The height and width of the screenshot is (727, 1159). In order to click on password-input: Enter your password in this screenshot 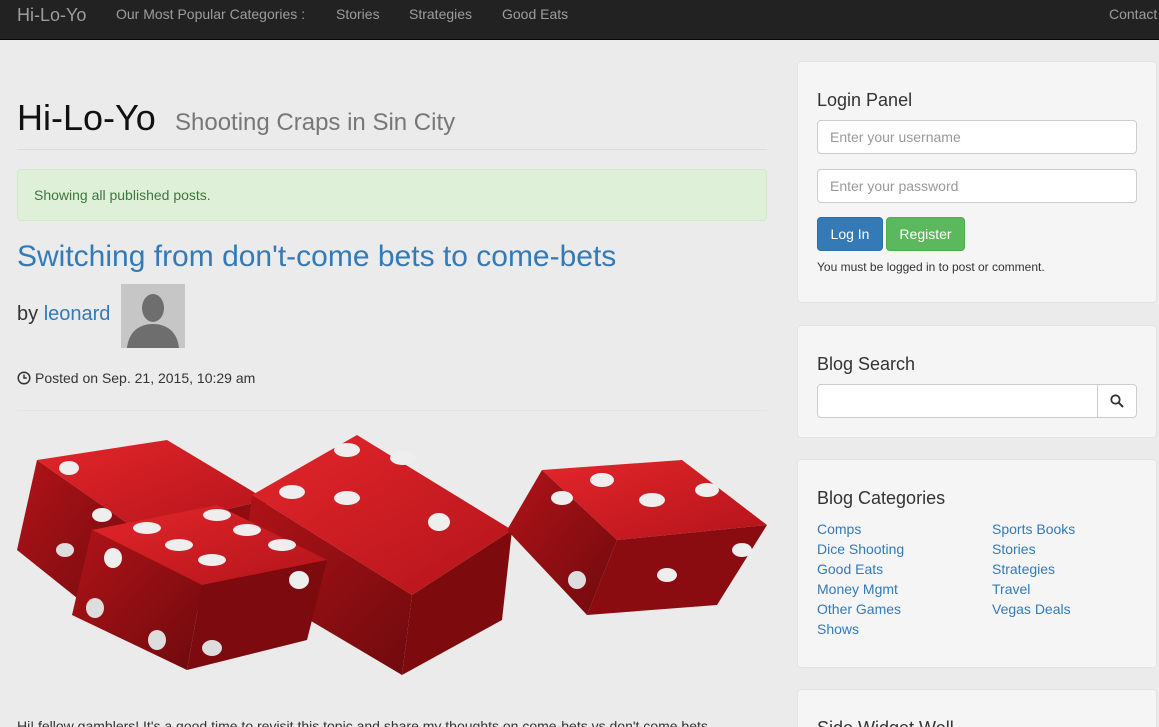, I will do `click(977, 186)`.